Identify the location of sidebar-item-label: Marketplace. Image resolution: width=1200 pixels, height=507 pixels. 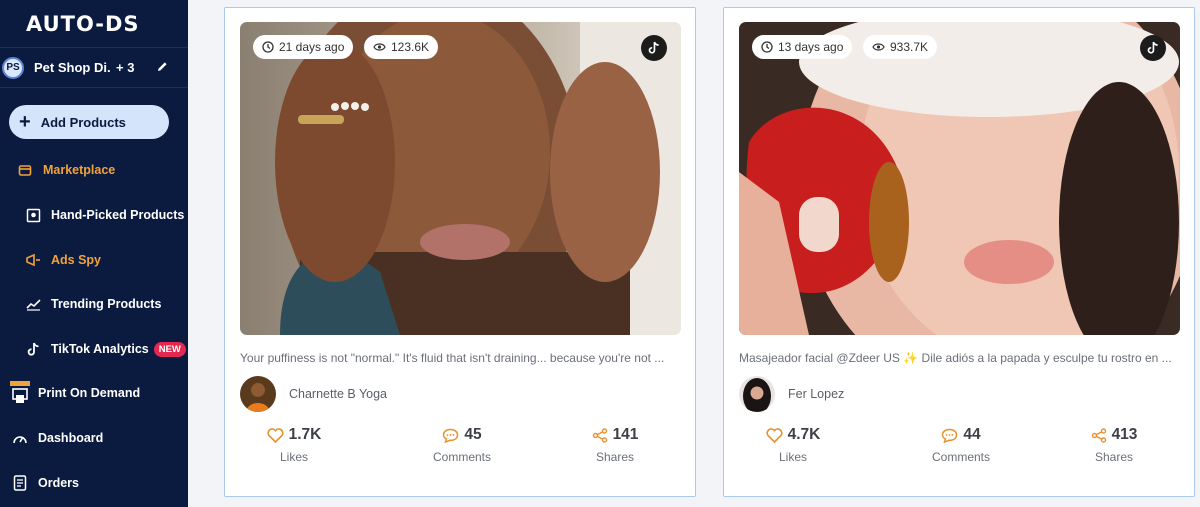
(79, 170).